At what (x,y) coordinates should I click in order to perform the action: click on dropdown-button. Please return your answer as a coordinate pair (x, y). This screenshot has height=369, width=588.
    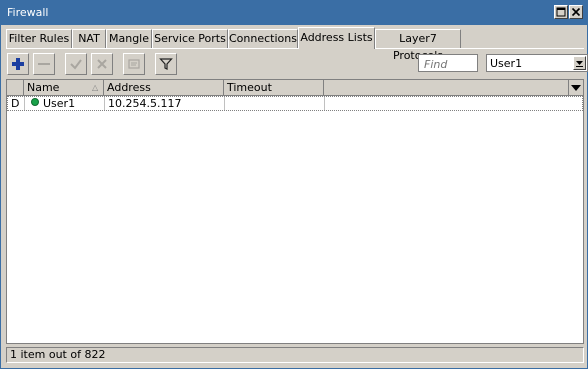
    Looking at the image, I should click on (579, 63).